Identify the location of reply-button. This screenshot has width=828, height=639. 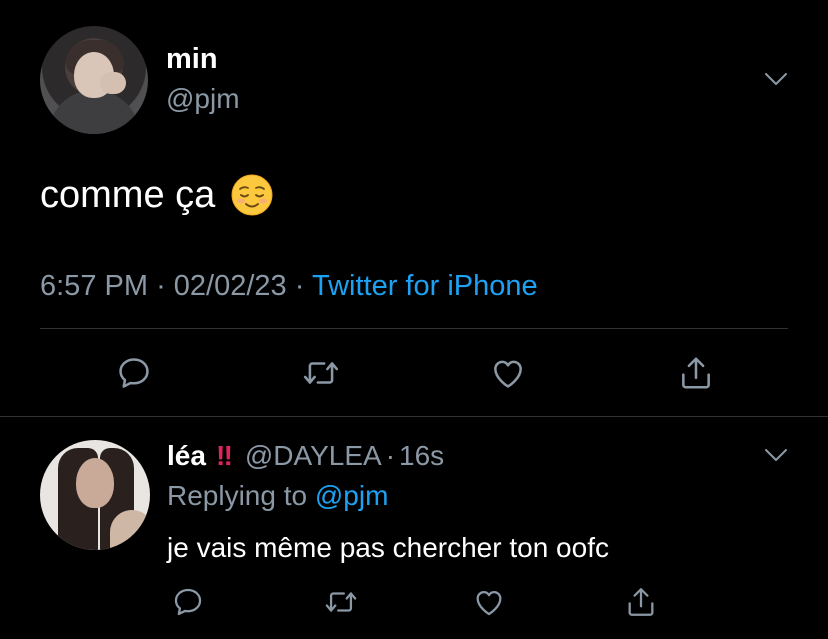
(134, 373).